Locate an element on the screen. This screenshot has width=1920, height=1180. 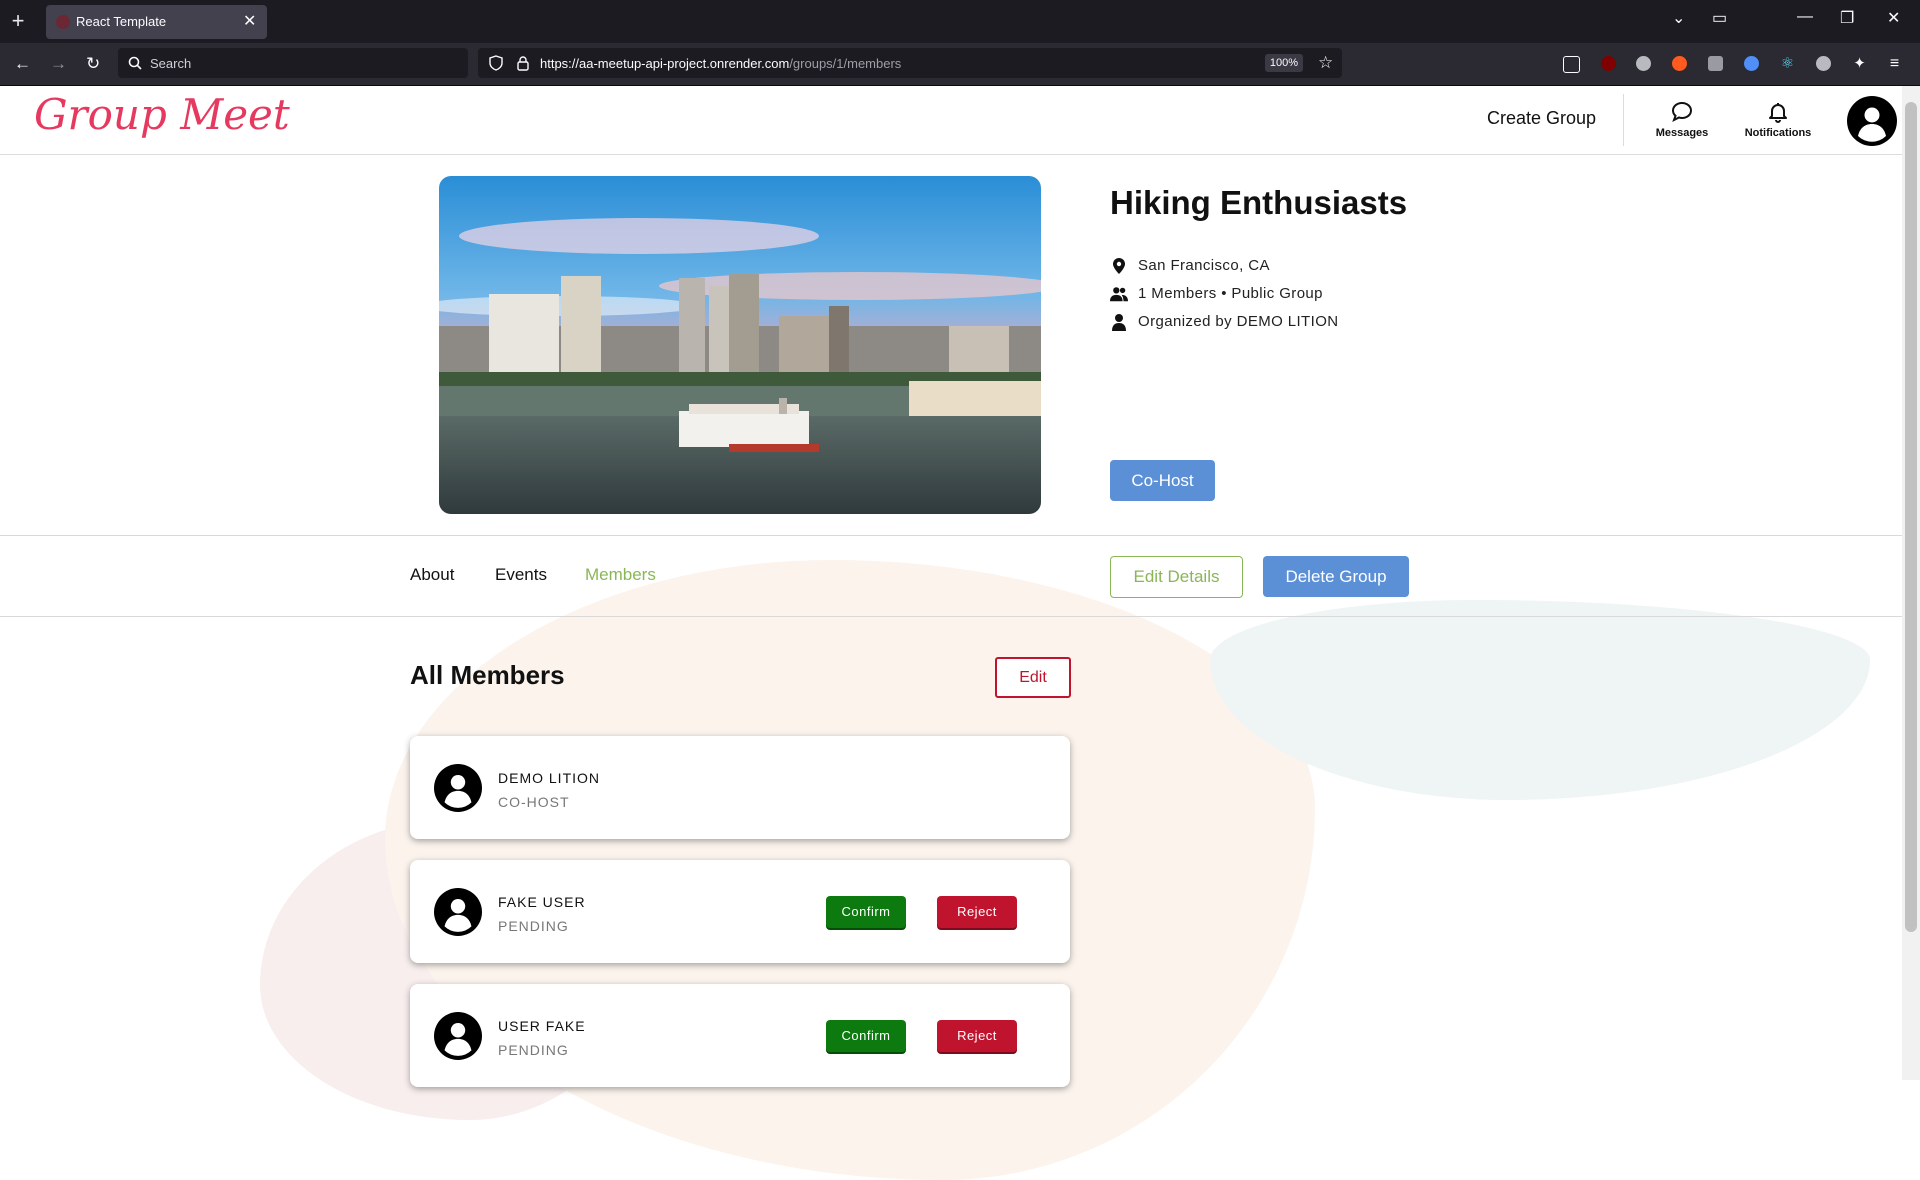
bell-icon is located at coordinates (1778, 113).